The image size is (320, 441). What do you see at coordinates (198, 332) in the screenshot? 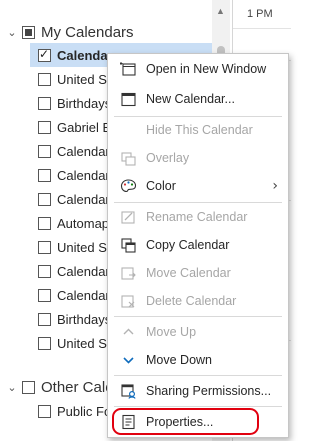
I see `menu-move-up: Move Up` at bounding box center [198, 332].